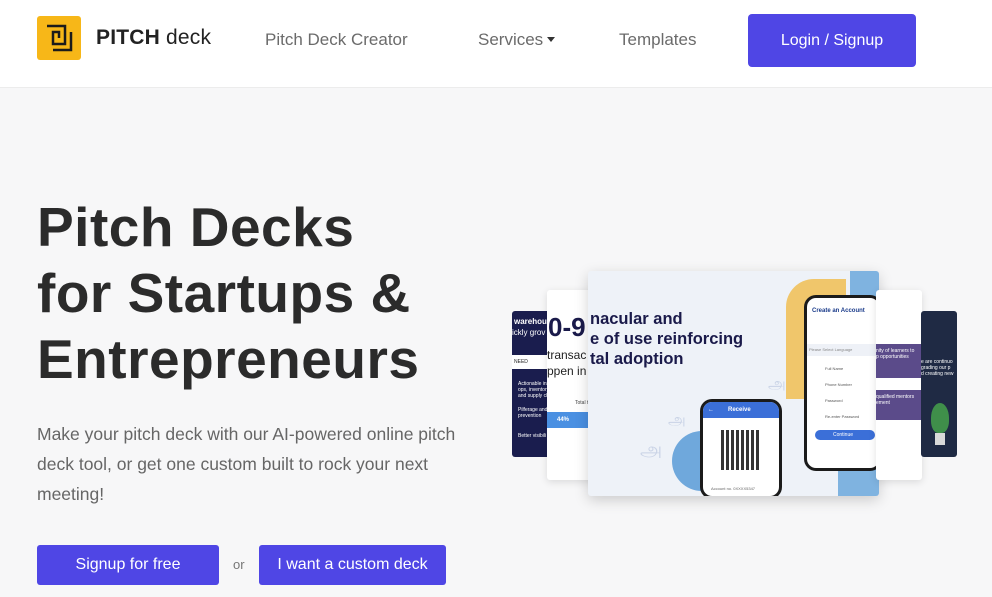  I want to click on slide-text: warehou, so click(530, 321).